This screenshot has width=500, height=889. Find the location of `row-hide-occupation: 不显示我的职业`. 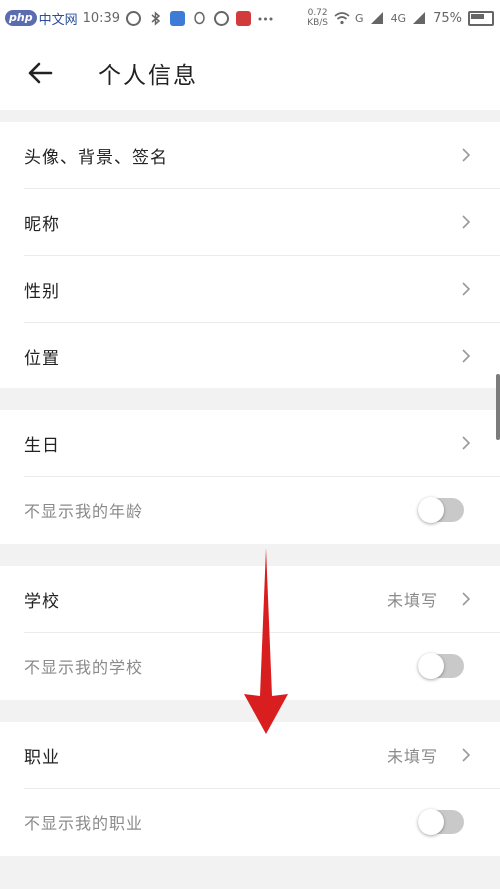

row-hide-occupation: 不显示我的职业 is located at coordinates (250, 822).